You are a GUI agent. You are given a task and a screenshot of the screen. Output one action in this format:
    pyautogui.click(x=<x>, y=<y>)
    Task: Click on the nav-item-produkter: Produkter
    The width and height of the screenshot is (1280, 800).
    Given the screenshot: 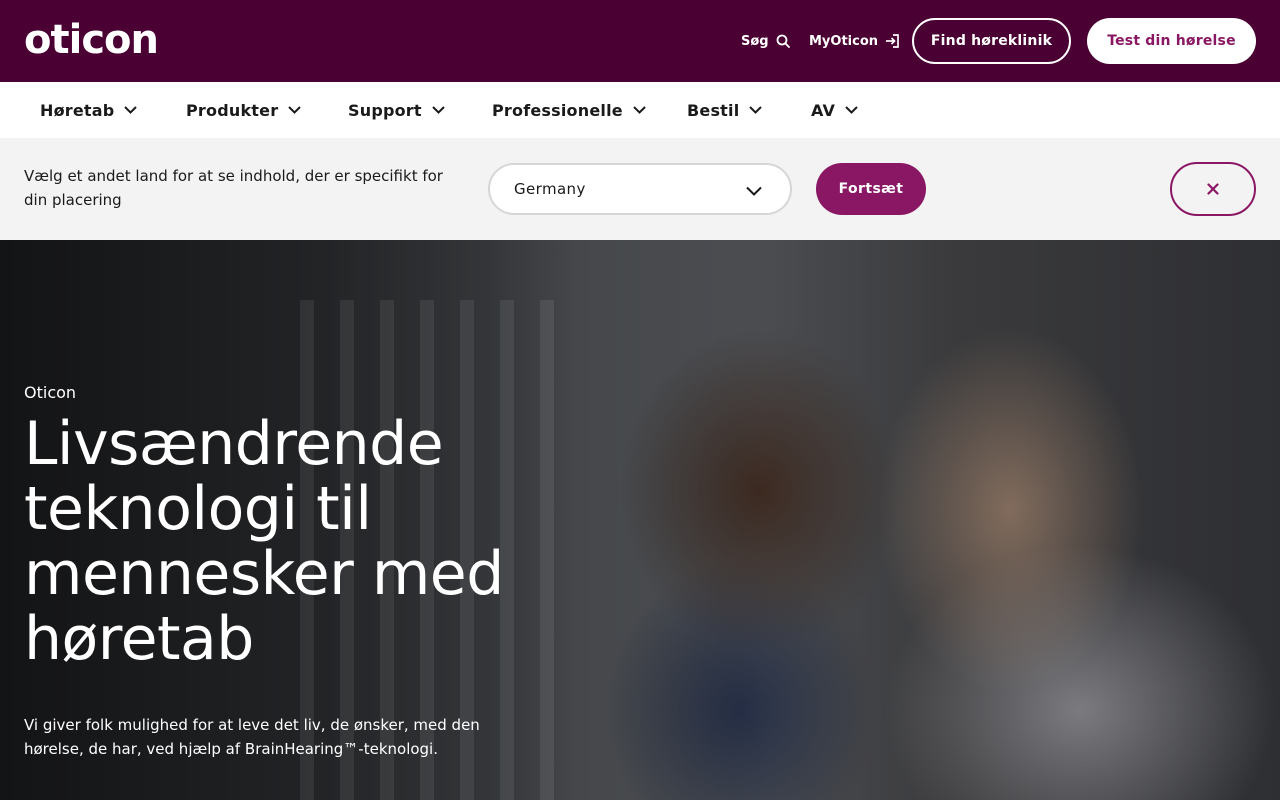 What is the action you would take?
    pyautogui.click(x=244, y=110)
    